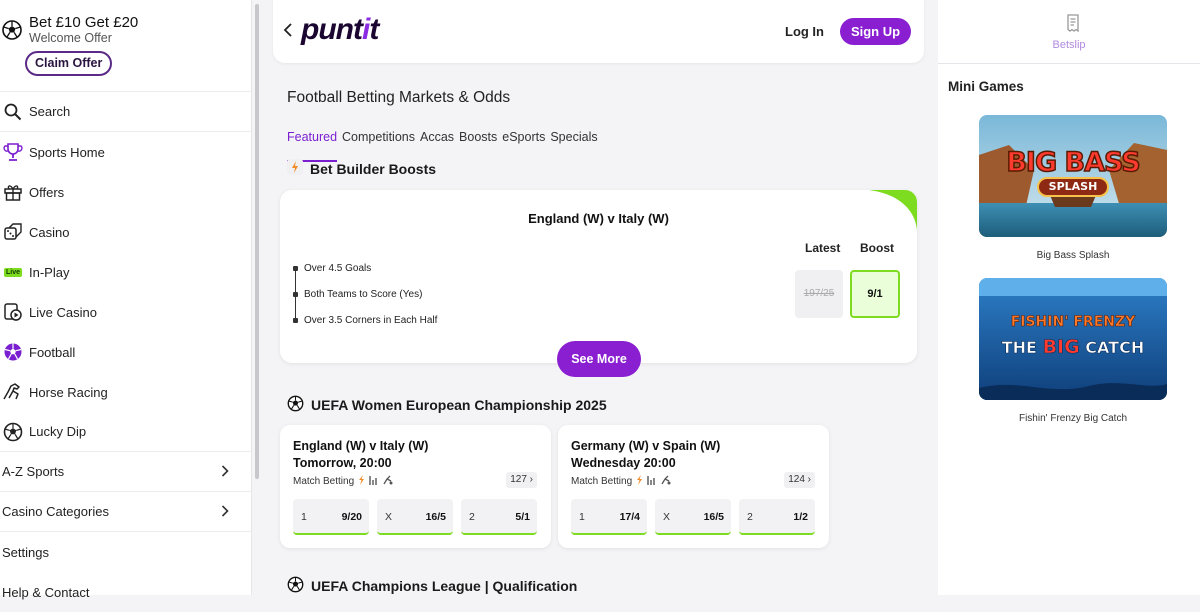  What do you see at coordinates (125, 592) in the screenshot?
I see `sidebar-item-help-contact: Help & Contact` at bounding box center [125, 592].